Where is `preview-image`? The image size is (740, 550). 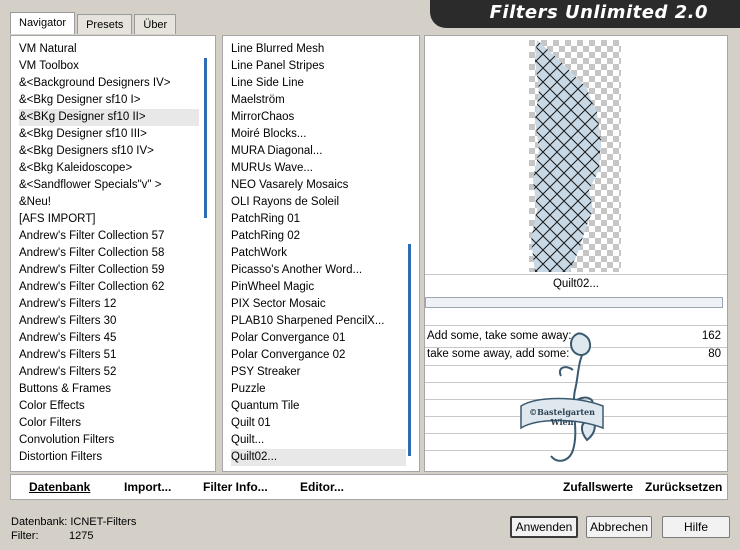 preview-image is located at coordinates (575, 156).